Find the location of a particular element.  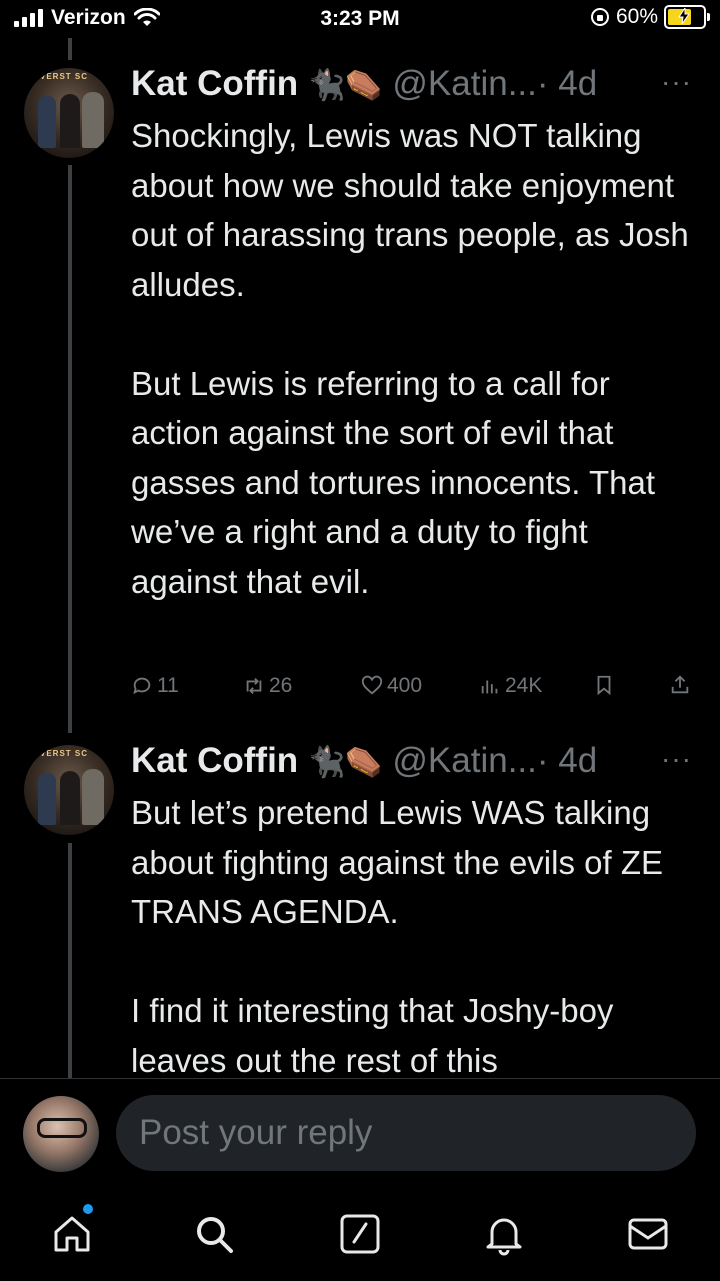

battery-percent: 60% is located at coordinates (636, 16).